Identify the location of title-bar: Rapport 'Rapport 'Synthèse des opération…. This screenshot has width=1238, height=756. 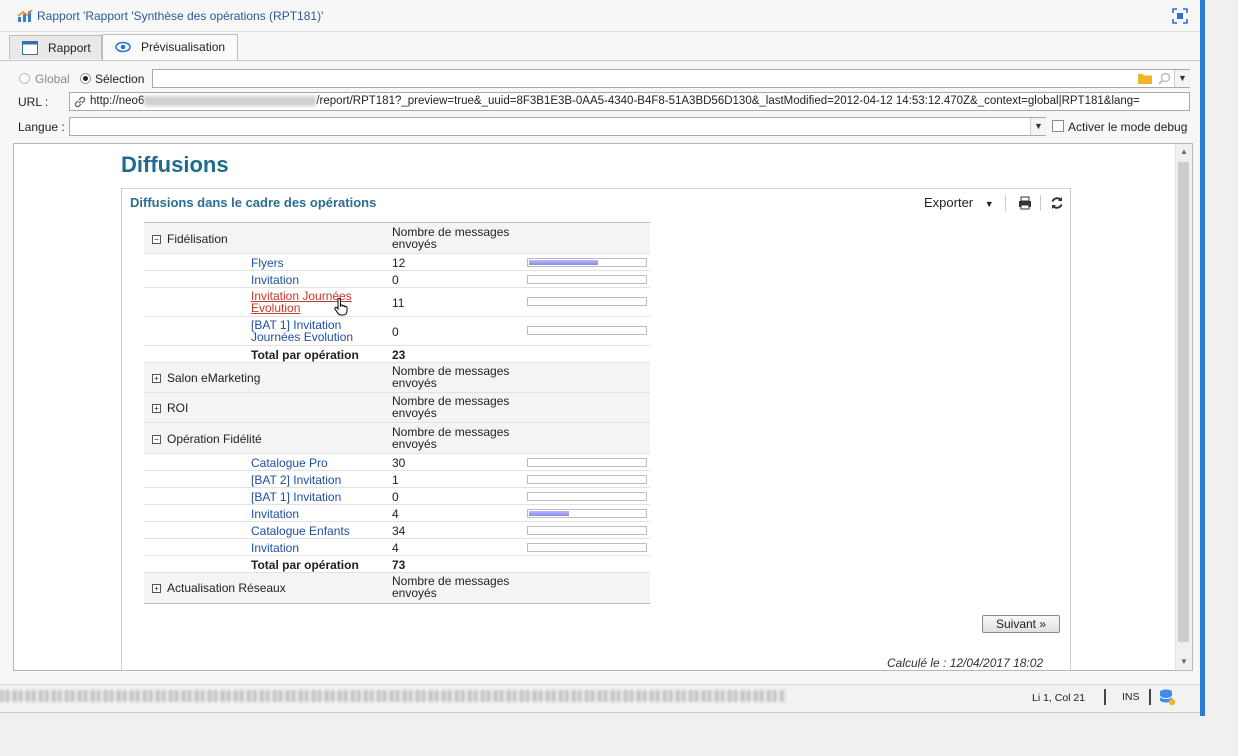
(600, 16).